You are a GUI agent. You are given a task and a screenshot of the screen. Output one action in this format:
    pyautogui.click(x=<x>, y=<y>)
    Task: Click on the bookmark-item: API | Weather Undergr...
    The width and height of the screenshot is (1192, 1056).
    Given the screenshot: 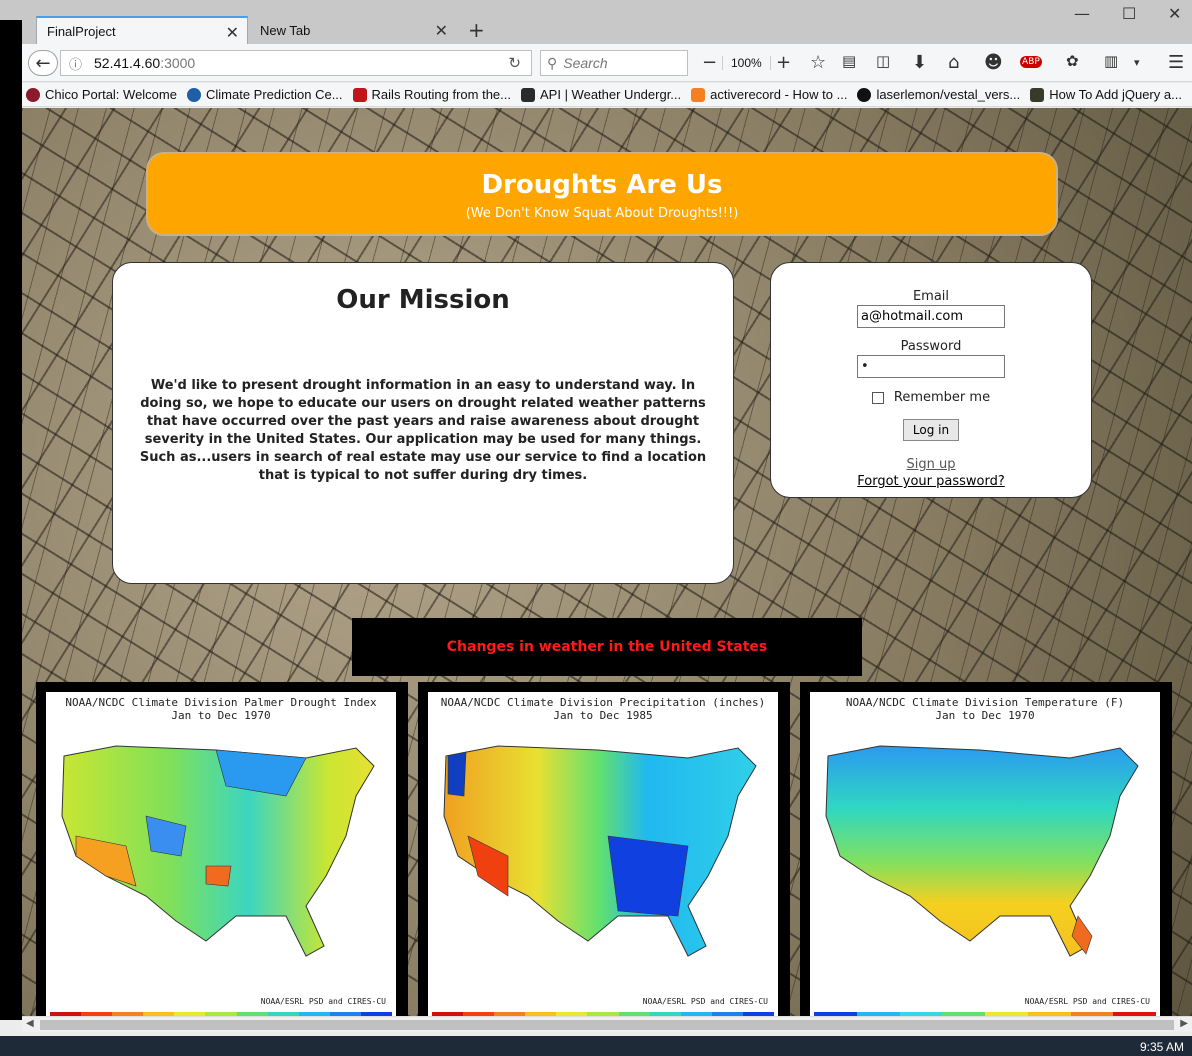 What is the action you would take?
    pyautogui.click(x=601, y=94)
    